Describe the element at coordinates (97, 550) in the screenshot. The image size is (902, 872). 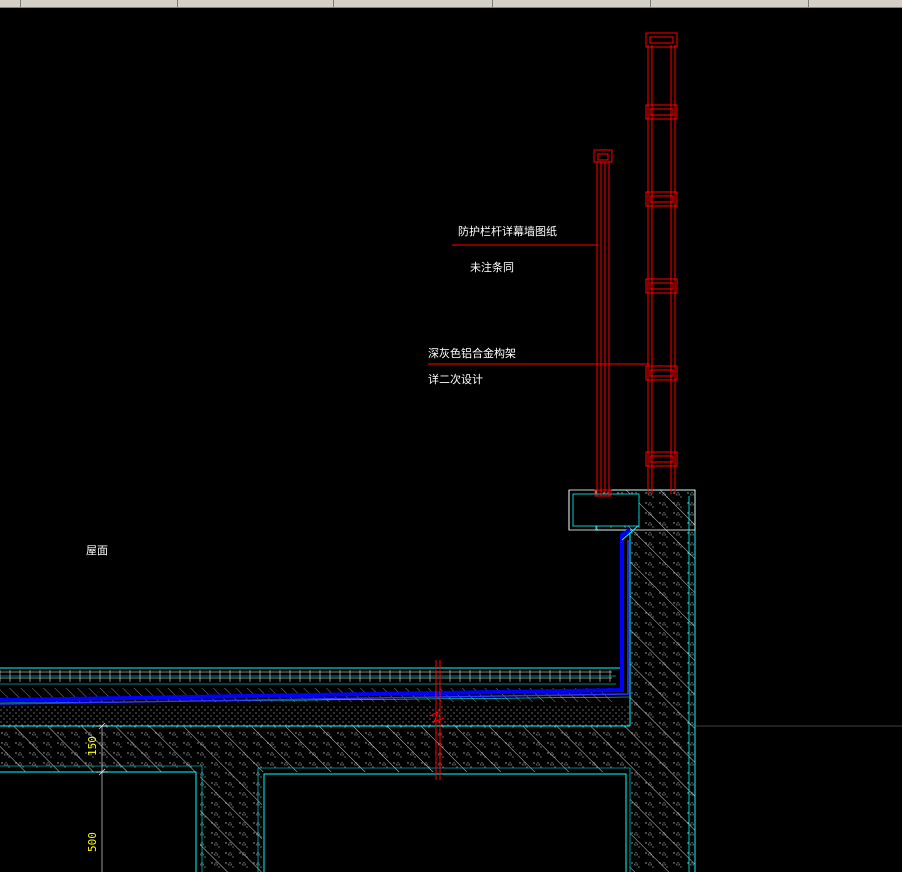
I see `roof-label: 屋面` at that location.